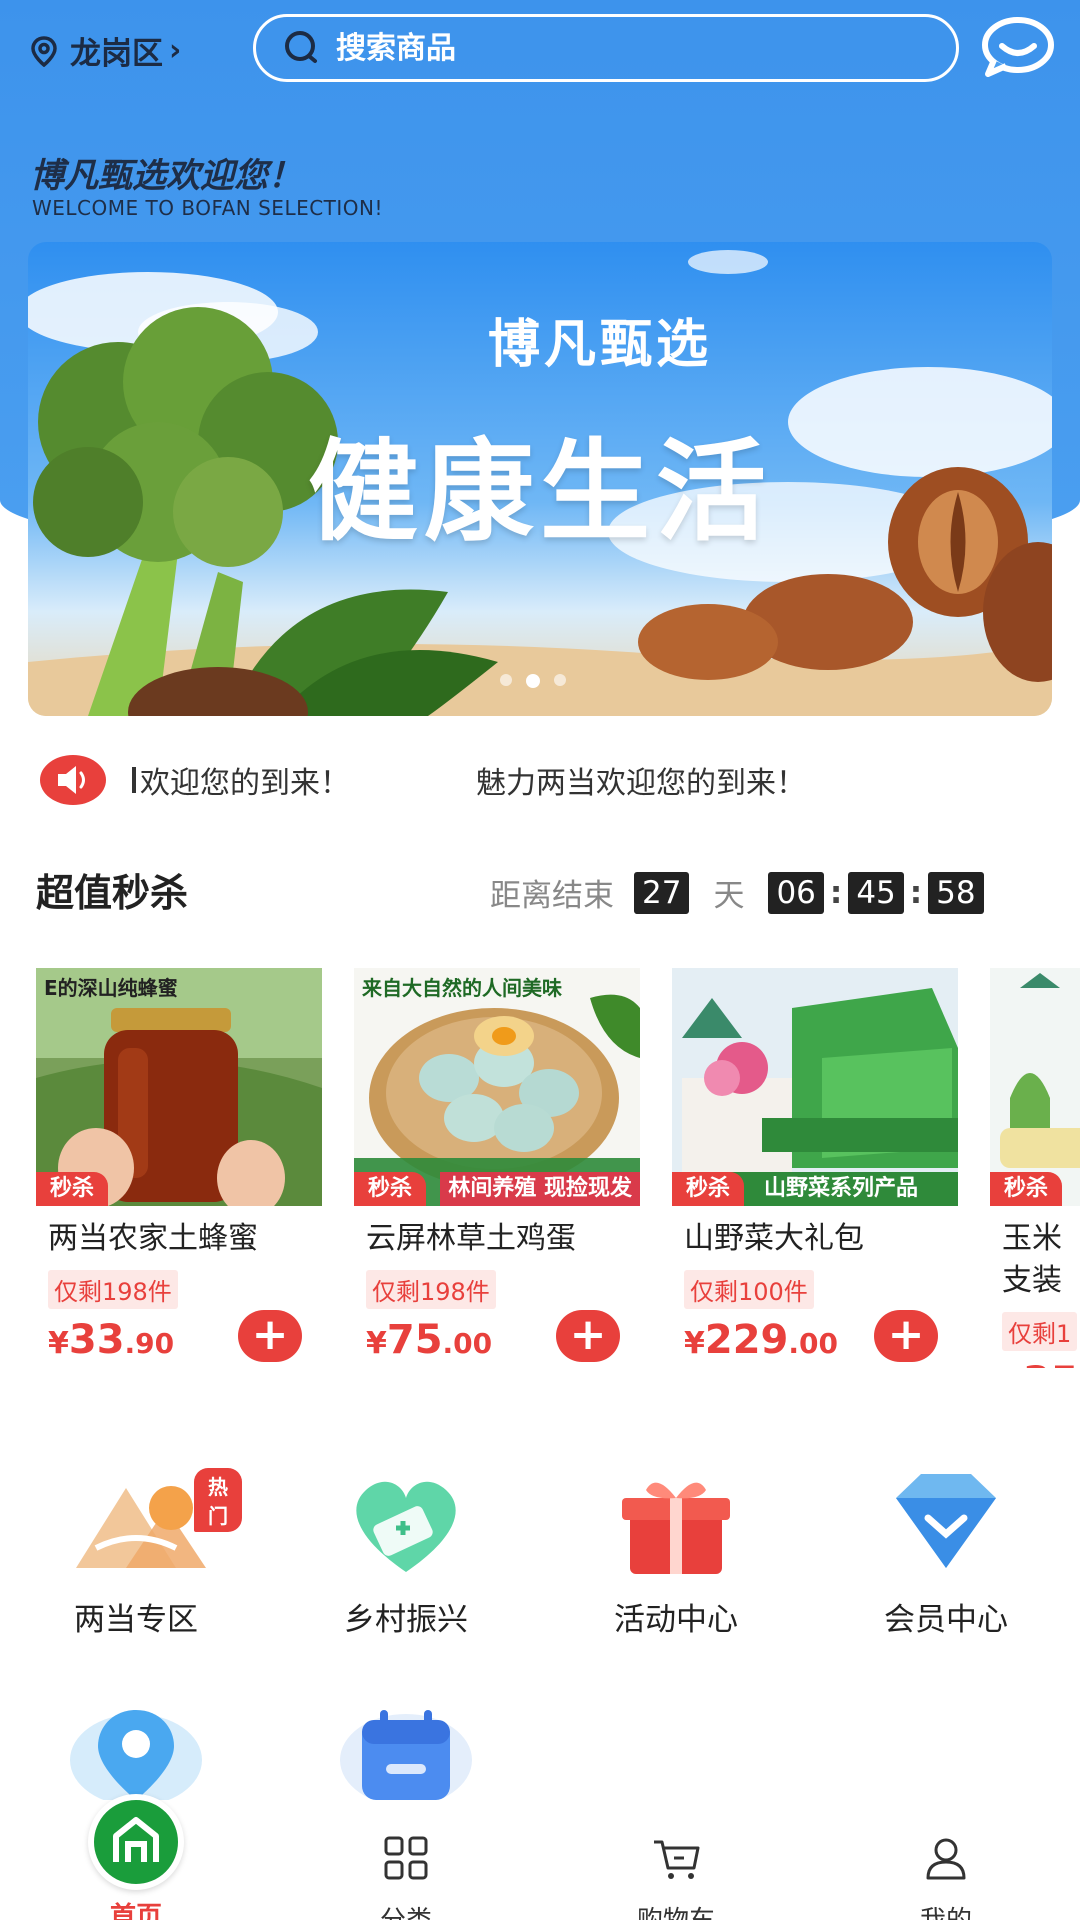  I want to click on flash-sale-title: 超值秒杀, so click(112, 893).